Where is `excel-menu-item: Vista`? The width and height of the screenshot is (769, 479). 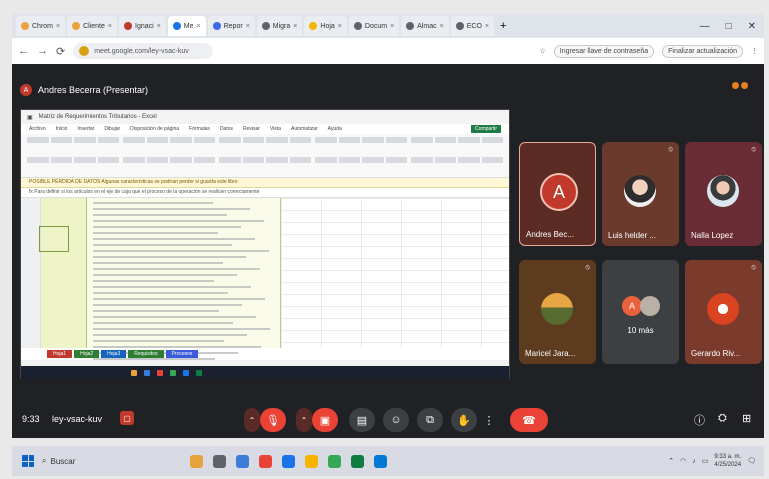 excel-menu-item: Vista is located at coordinates (275, 129).